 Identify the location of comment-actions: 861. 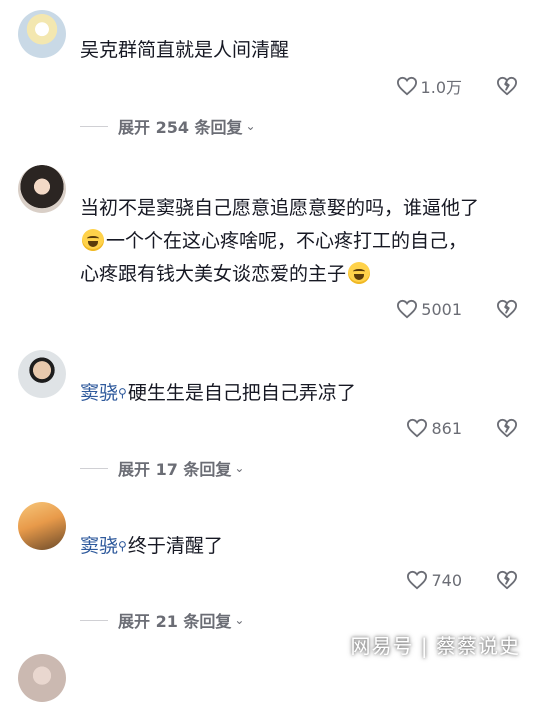
(462, 428).